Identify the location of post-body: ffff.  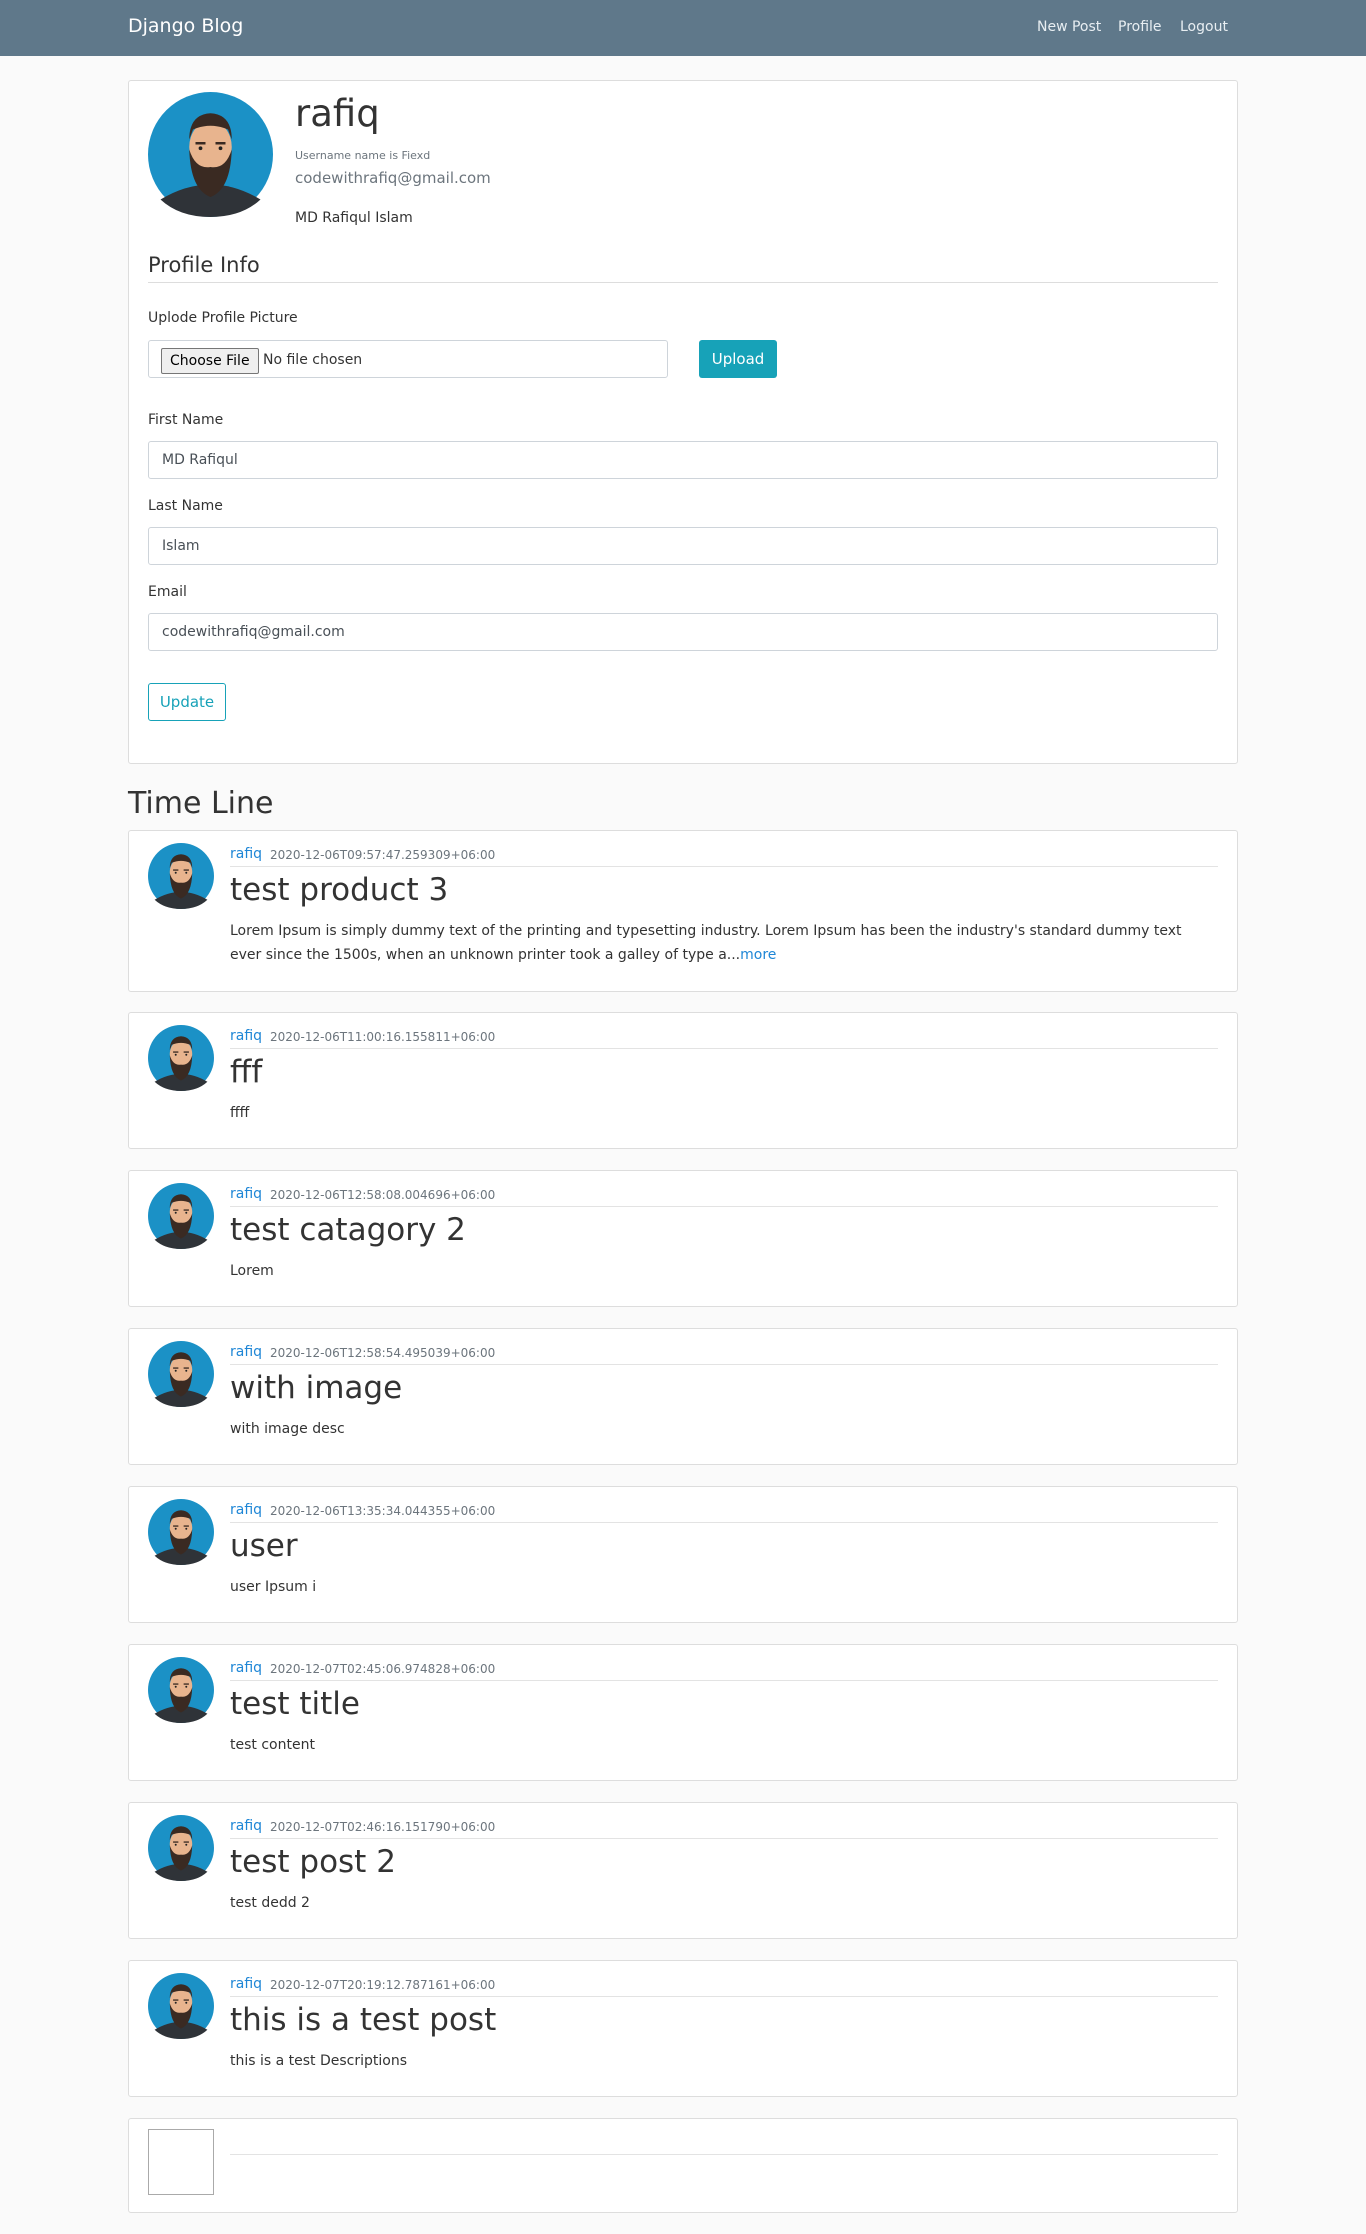
(240, 1113).